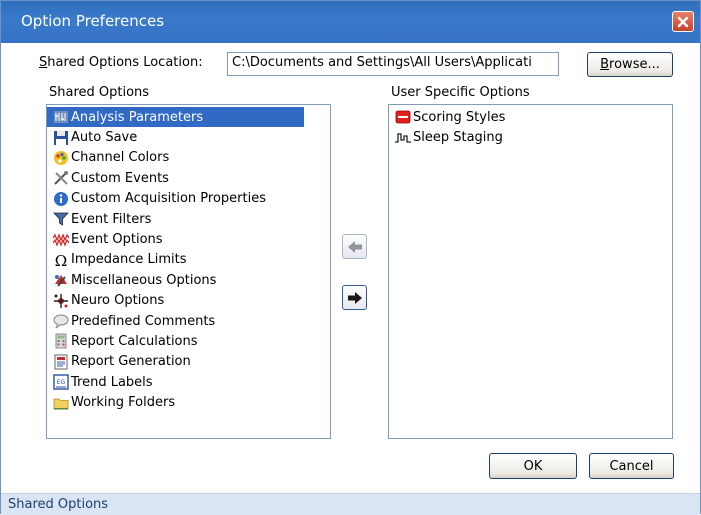 Image resolution: width=701 pixels, height=515 pixels. I want to click on list-item-label: Channel Colors, so click(120, 158).